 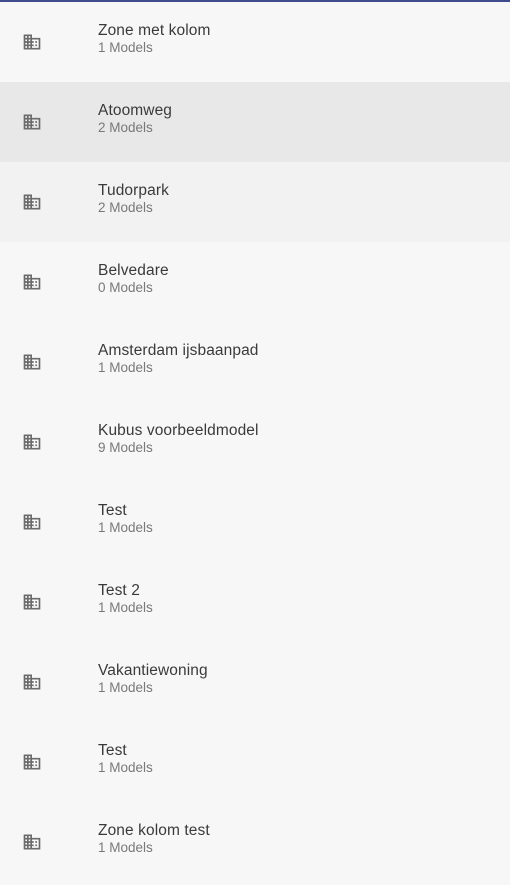 I want to click on project-text: Atoomweg 2 Models, so click(x=135, y=119).